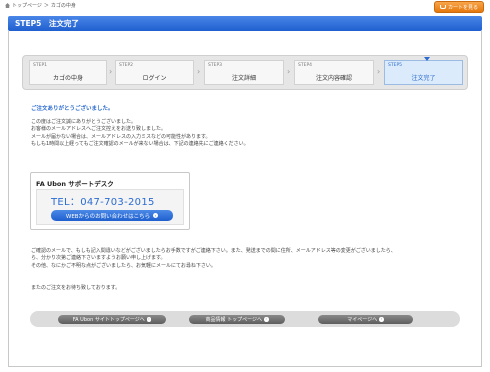 The height and width of the screenshot is (372, 490). I want to click on my-page-button: マイページへ ›, so click(365, 319).